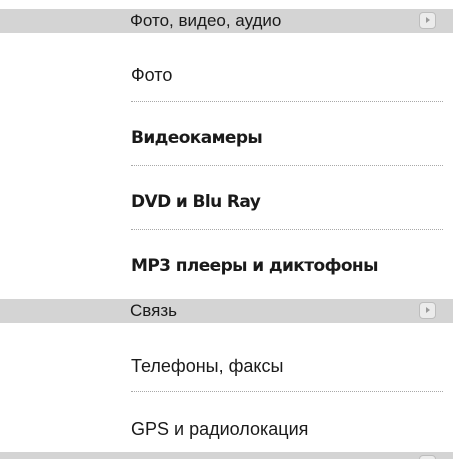 The image size is (471, 459). I want to click on section-header-next, so click(226, 455).